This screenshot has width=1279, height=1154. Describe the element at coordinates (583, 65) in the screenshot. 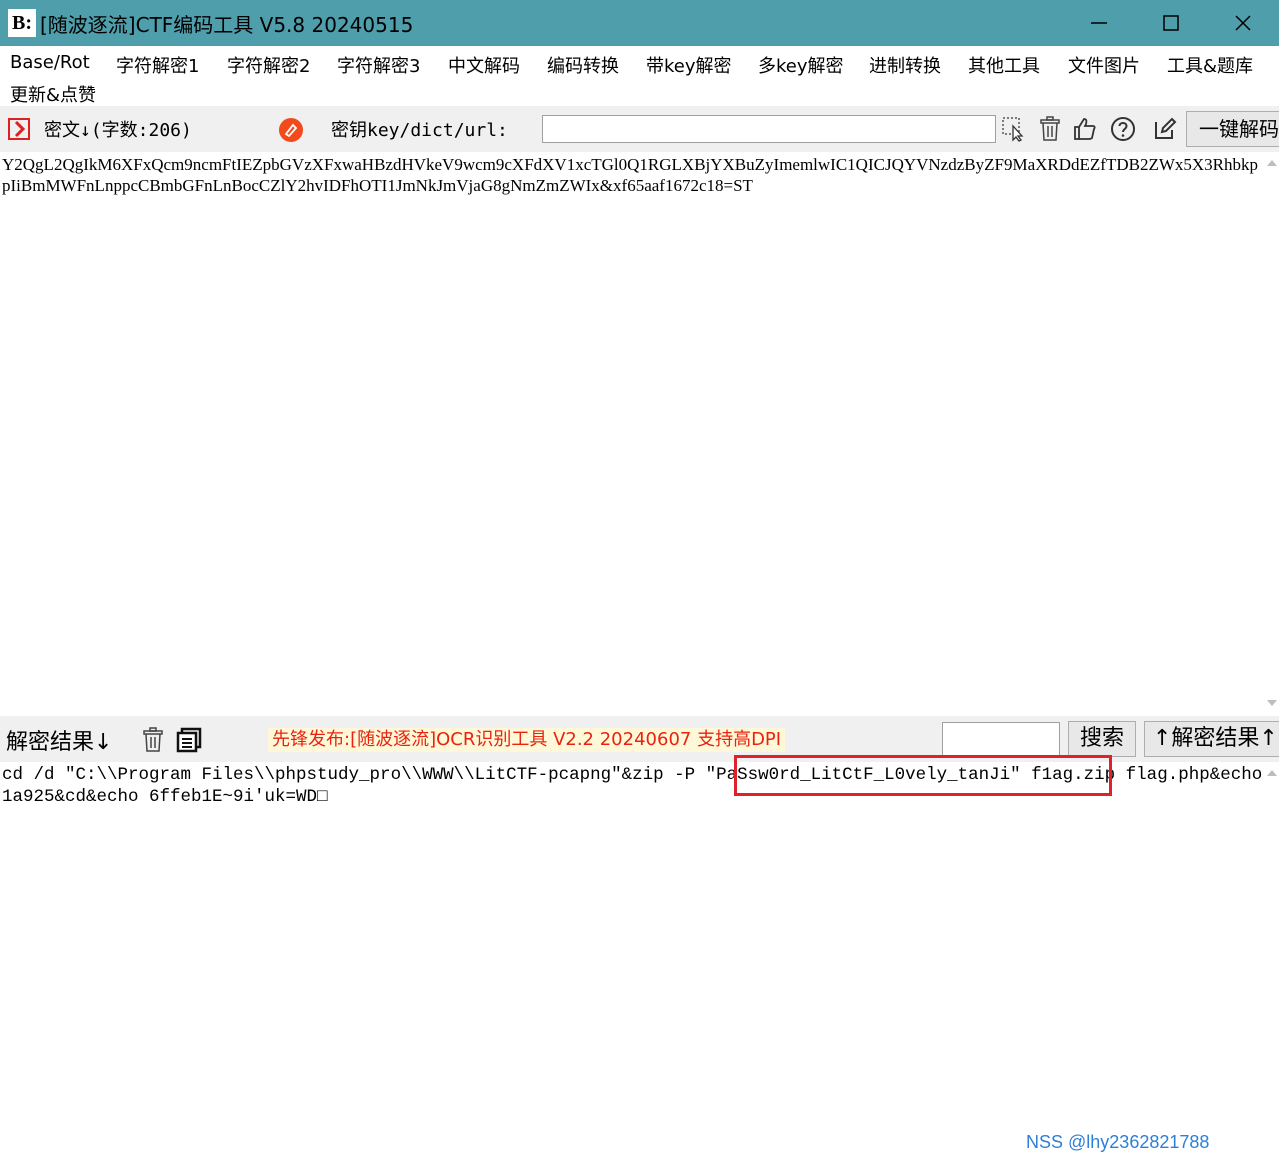

I see `menu-encoding-convert: 编码转换` at that location.